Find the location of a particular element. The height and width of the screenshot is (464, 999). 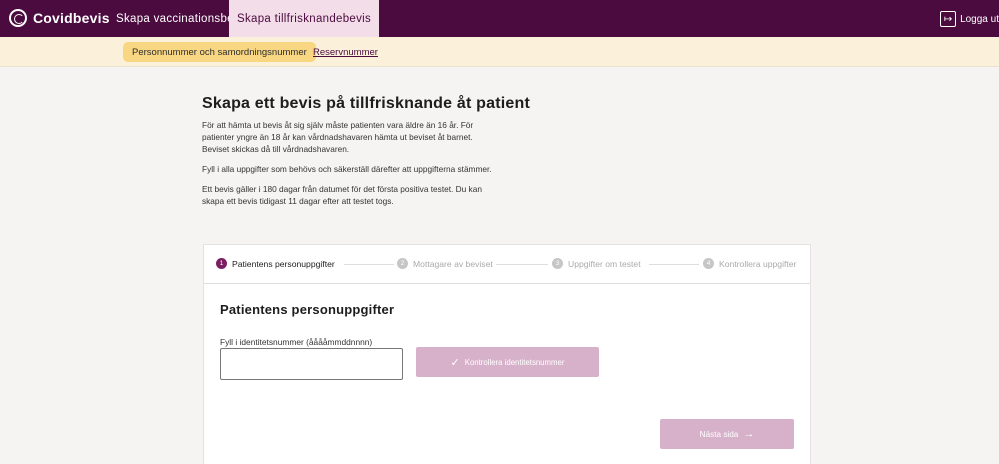

covidbevis-logo-icon is located at coordinates (18, 18).